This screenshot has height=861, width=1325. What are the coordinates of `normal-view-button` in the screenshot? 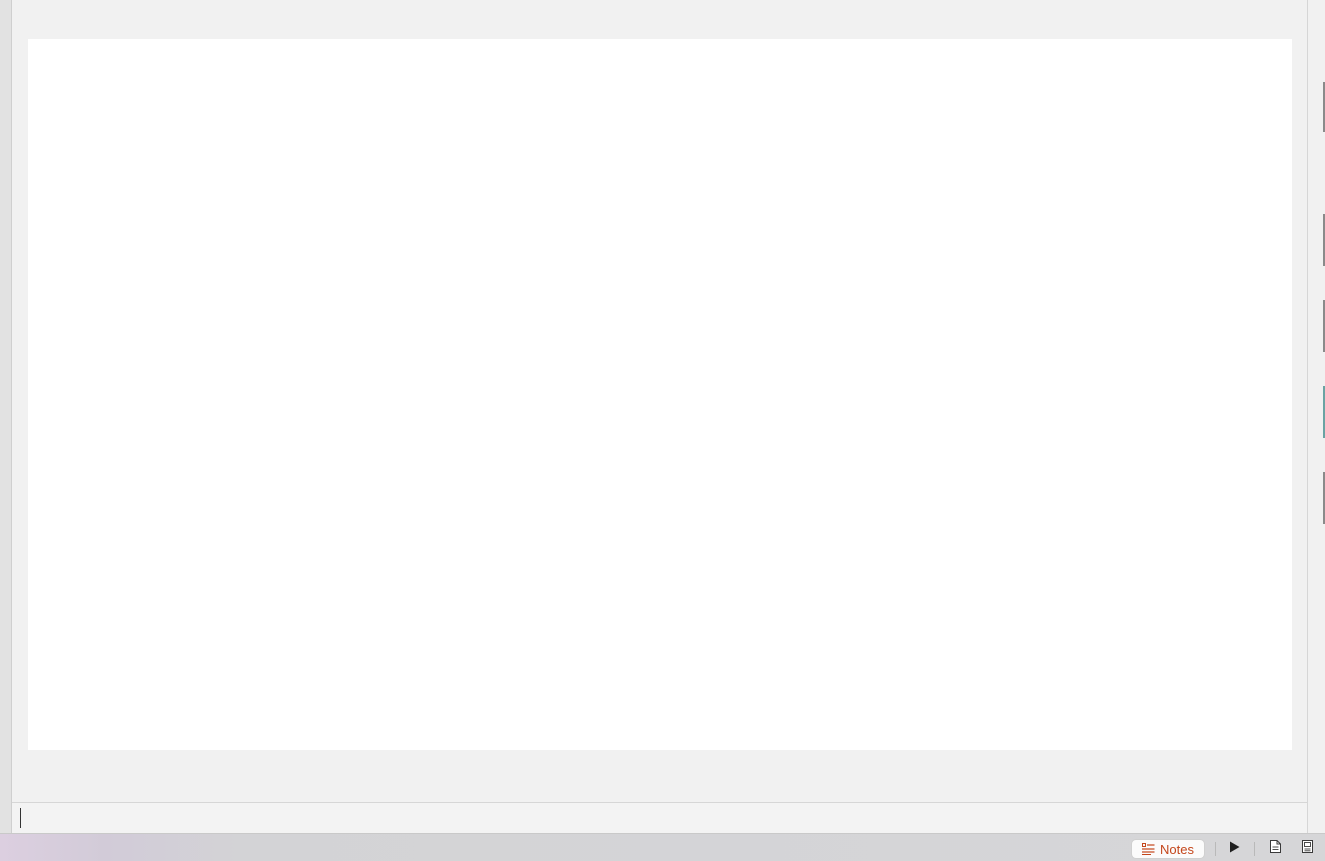 It's located at (1275, 849).